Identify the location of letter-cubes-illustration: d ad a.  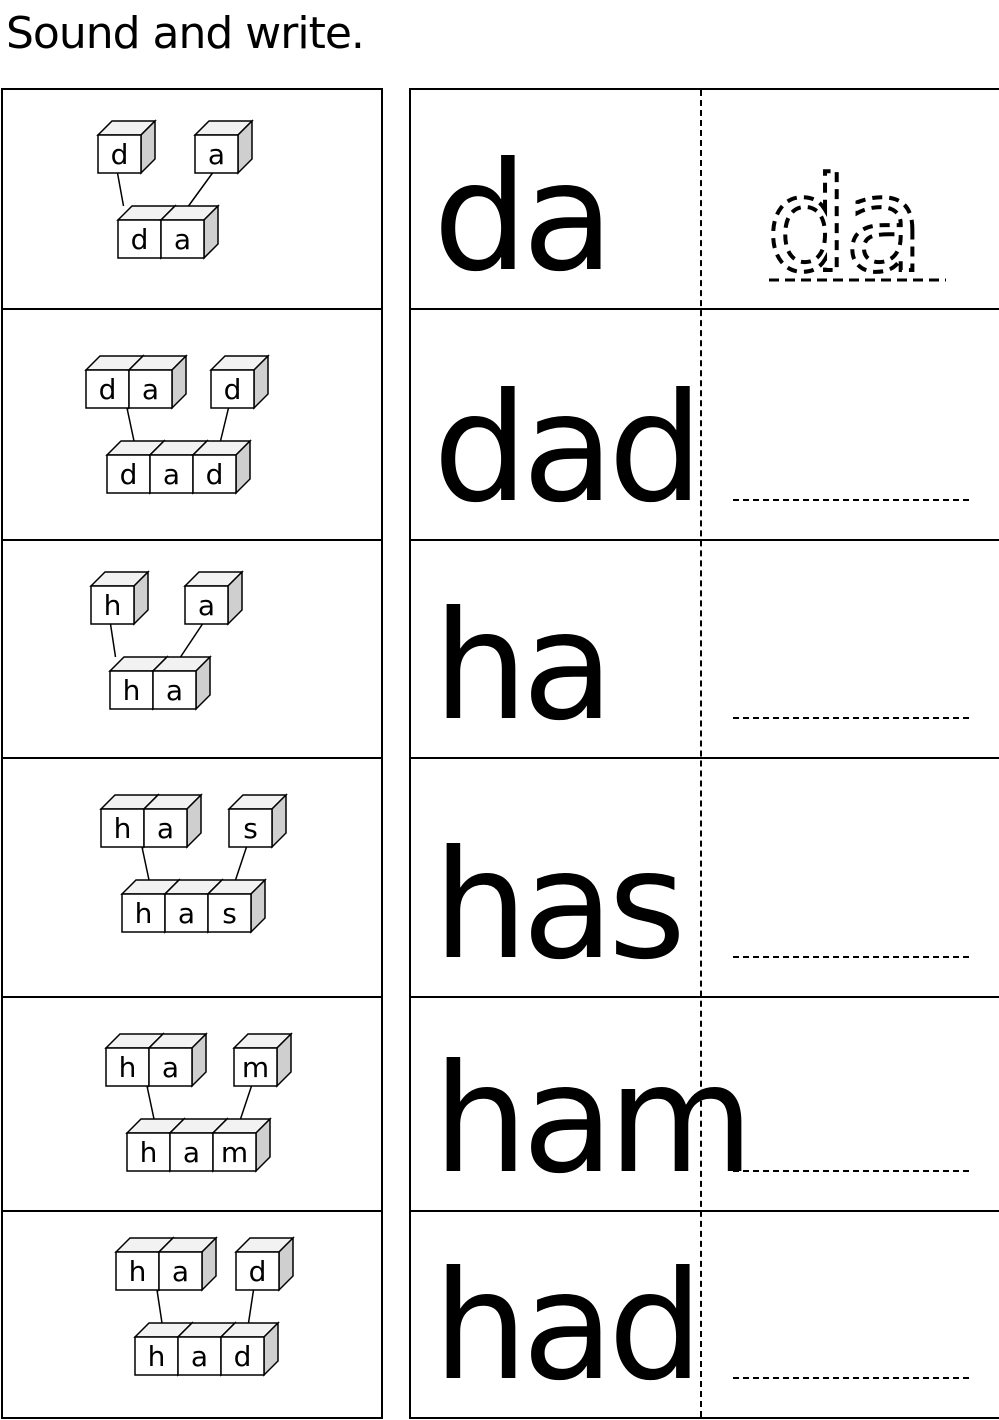
(175, 189).